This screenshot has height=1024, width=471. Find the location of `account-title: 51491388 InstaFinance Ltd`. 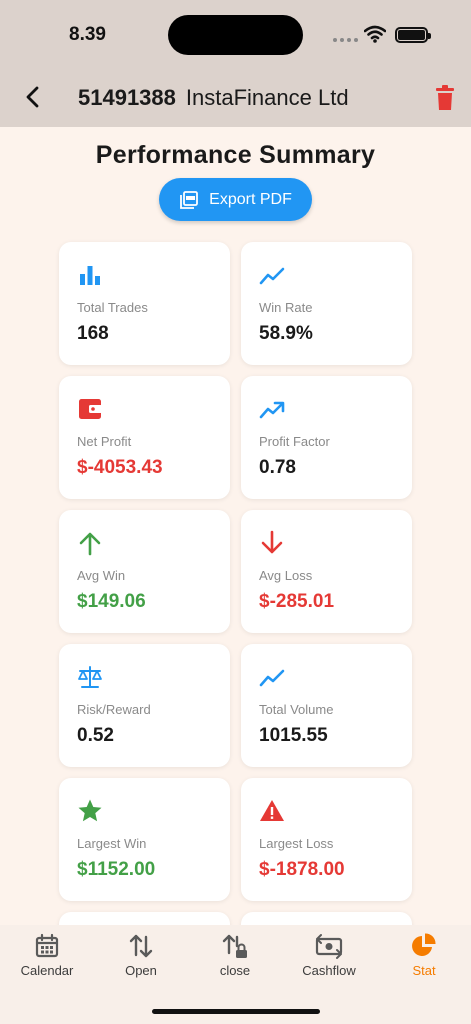

account-title: 51491388 InstaFinance Ltd is located at coordinates (213, 98).